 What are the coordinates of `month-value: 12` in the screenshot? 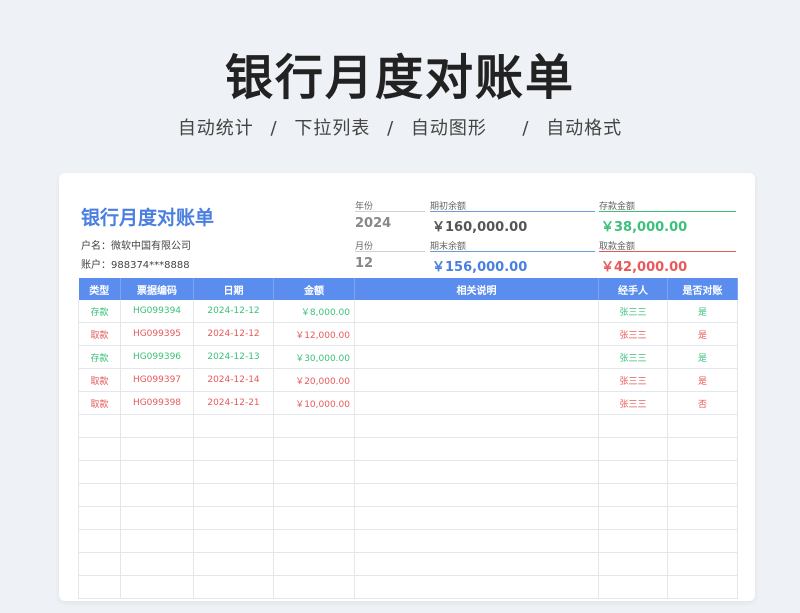 It's located at (364, 263).